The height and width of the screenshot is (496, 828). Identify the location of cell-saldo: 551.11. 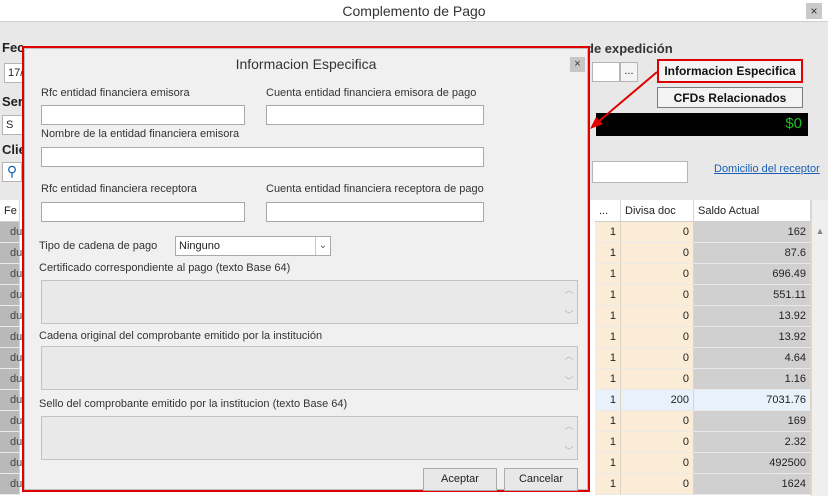
(752, 295).